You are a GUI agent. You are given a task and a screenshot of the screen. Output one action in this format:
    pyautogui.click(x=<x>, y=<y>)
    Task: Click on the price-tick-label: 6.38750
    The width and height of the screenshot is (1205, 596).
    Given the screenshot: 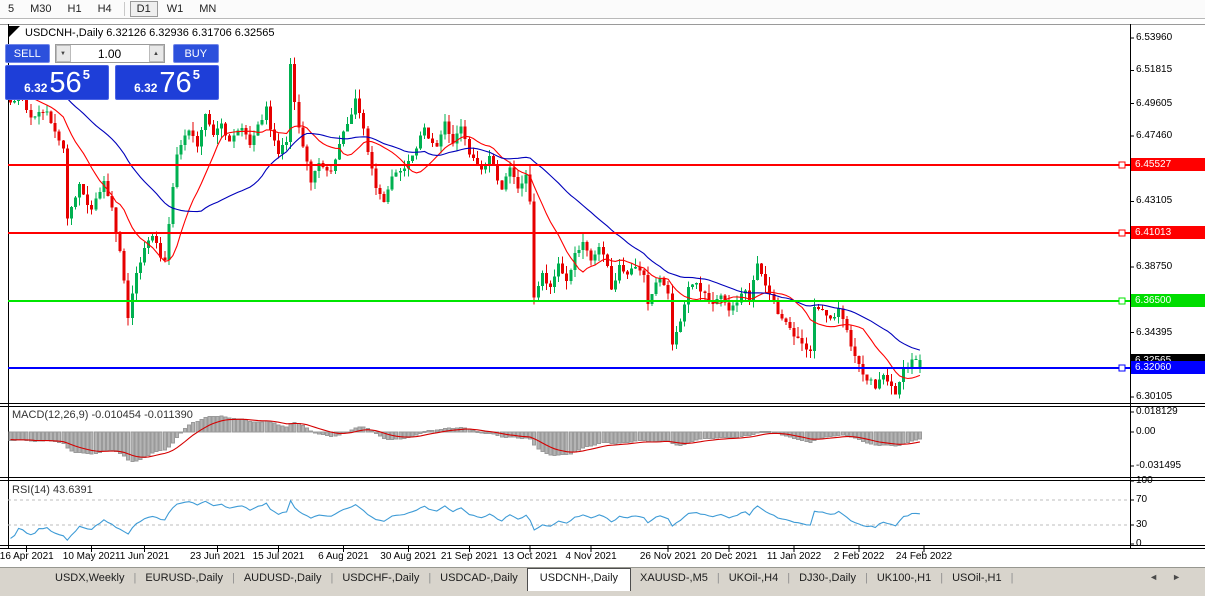 What is the action you would take?
    pyautogui.click(x=1154, y=266)
    